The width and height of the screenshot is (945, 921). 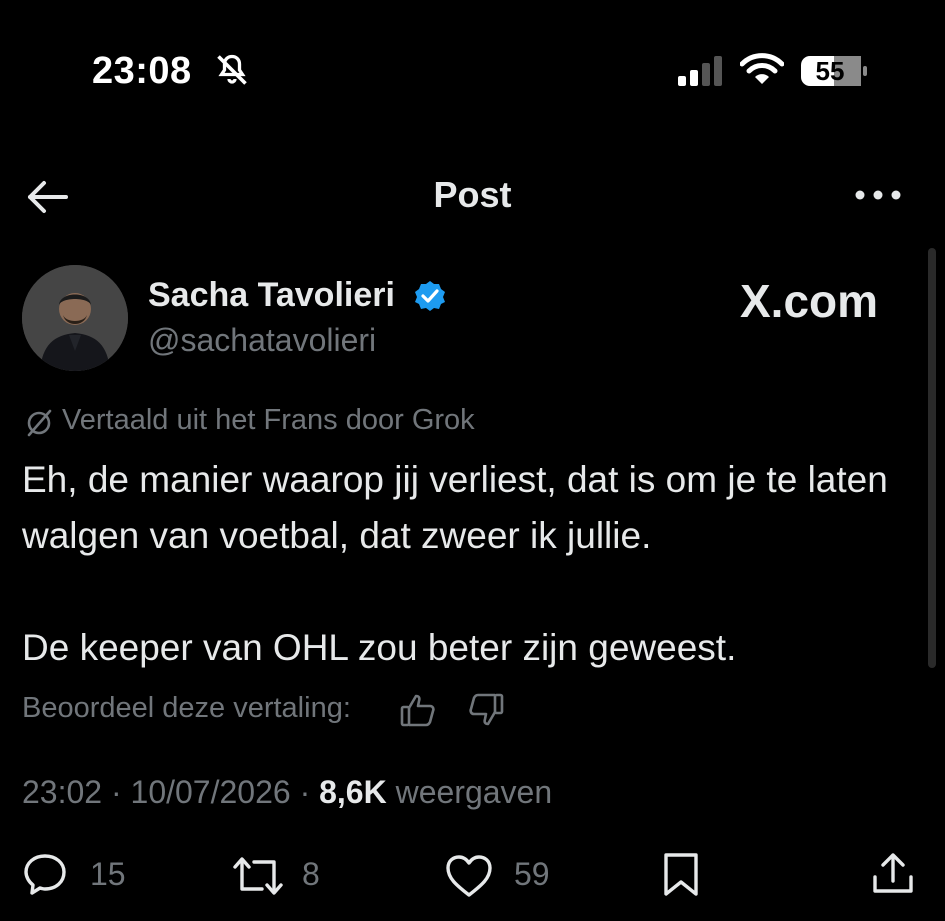 I want to click on bell-slash-icon, so click(x=232, y=69).